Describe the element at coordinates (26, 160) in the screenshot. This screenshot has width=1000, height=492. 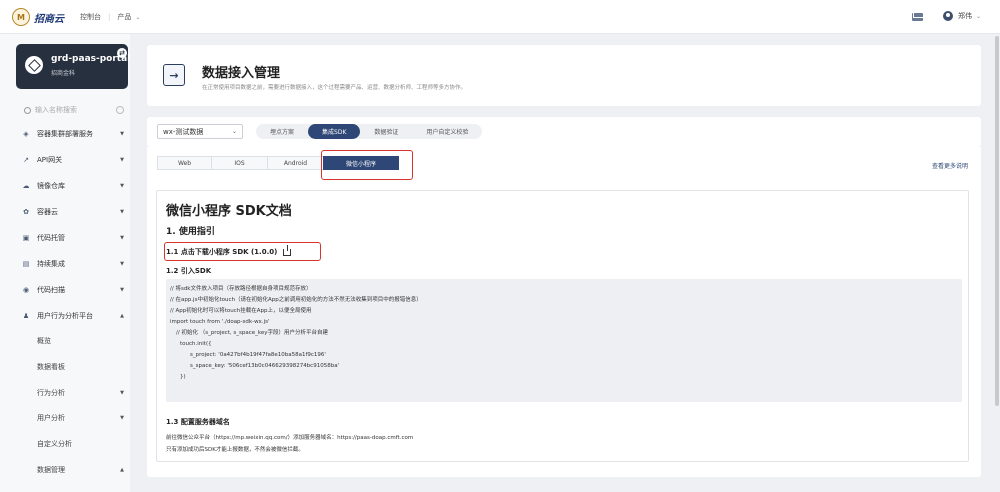
I see `api-icon: ↗` at that location.